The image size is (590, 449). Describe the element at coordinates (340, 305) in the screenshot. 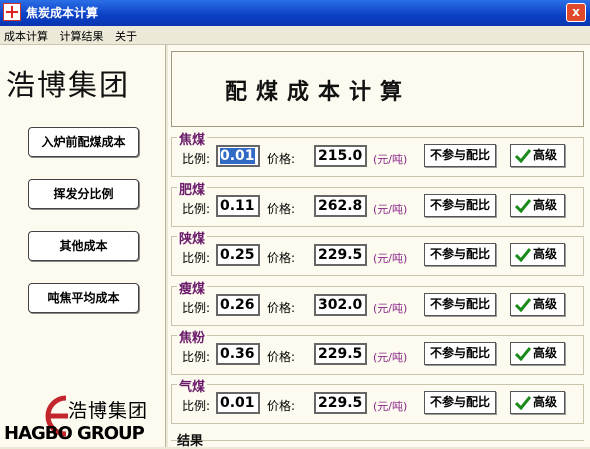

I see `price-input: 302.0` at that location.